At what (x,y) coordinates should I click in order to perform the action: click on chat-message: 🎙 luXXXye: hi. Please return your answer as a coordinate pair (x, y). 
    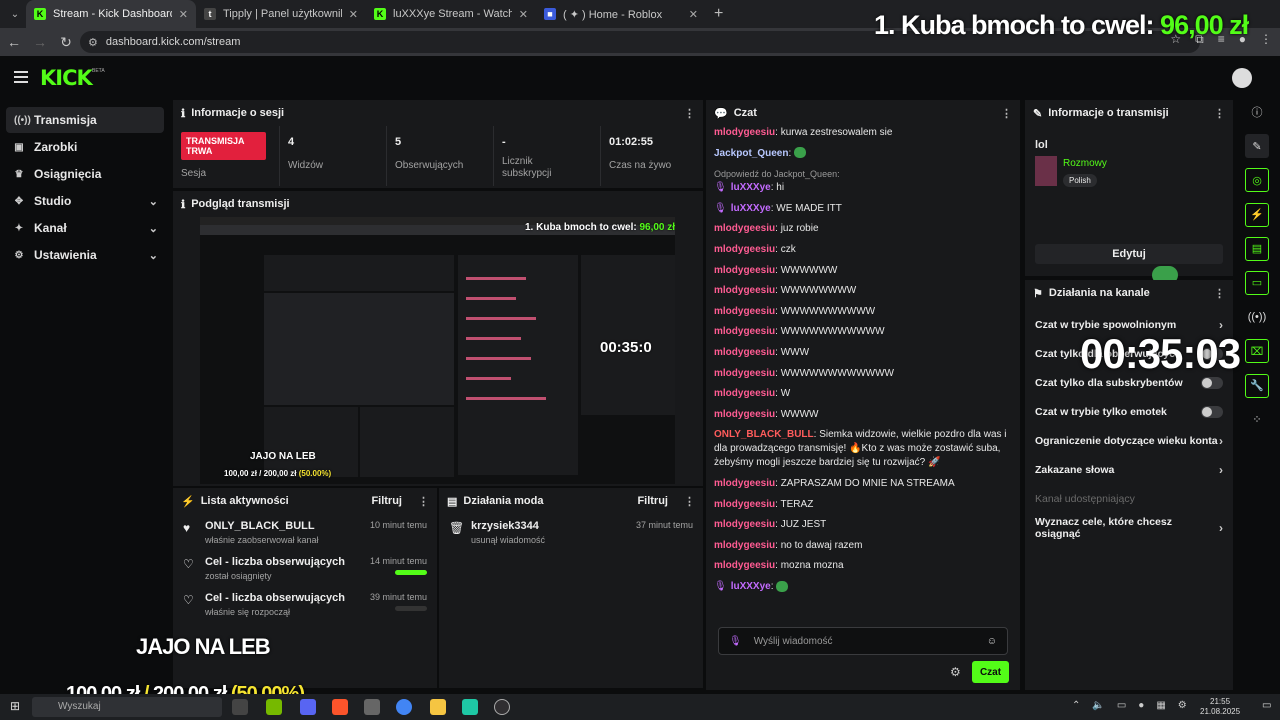
    Looking at the image, I should click on (864, 188).